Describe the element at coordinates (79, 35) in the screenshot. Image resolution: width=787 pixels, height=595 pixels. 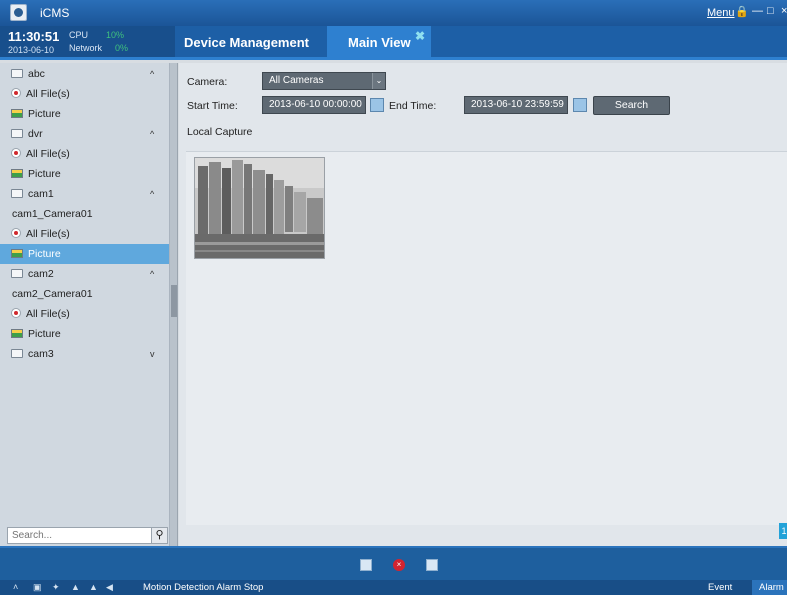
I see `cpu-label: CPU` at that location.